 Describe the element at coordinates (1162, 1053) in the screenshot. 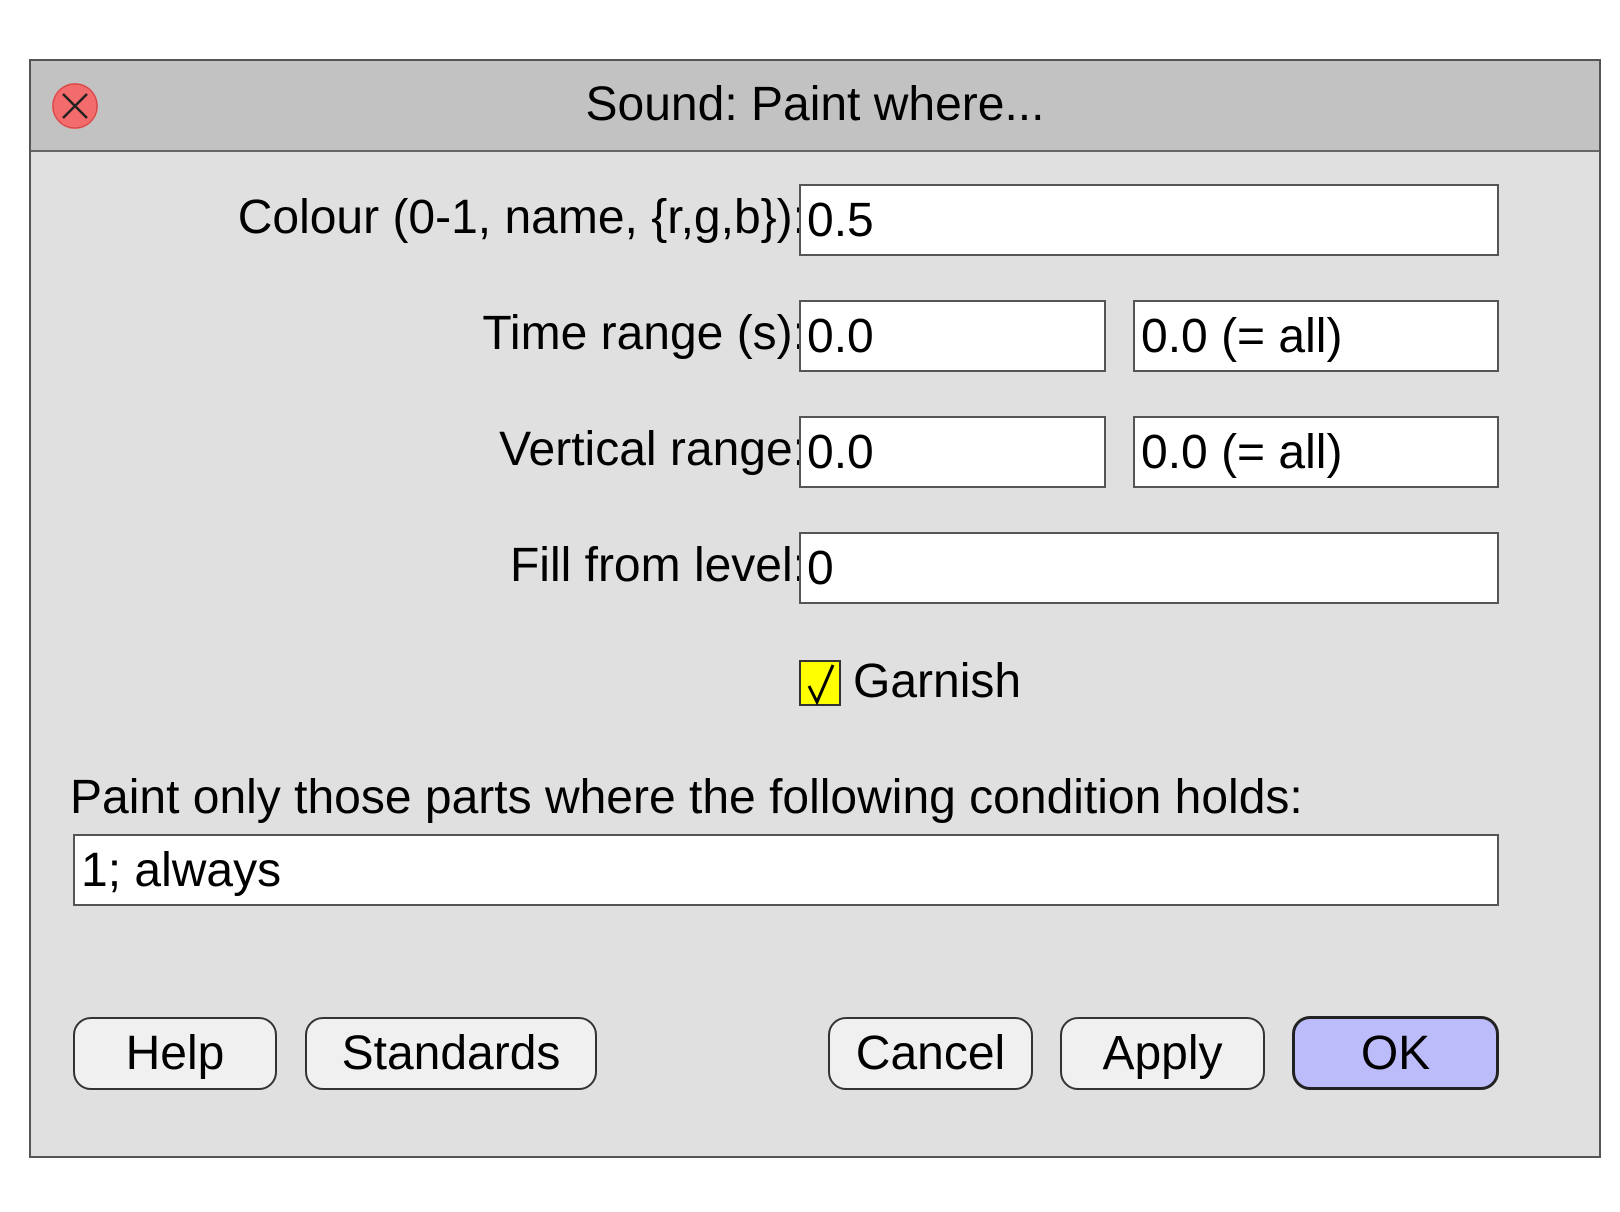

I see `apply-button: Apply` at that location.